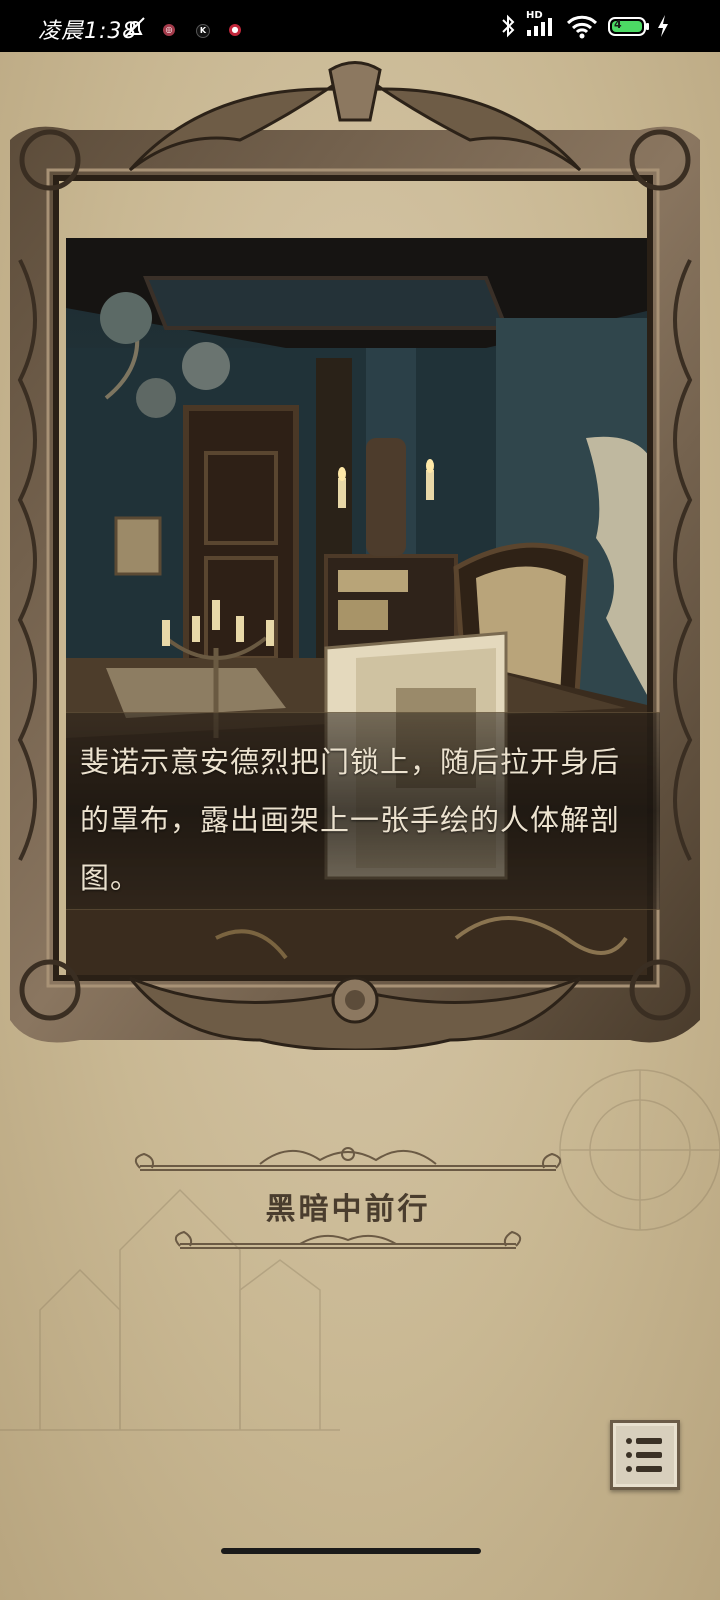 This screenshot has height=1600, width=720. What do you see at coordinates (663, 26) in the screenshot?
I see `charging-icon` at bounding box center [663, 26].